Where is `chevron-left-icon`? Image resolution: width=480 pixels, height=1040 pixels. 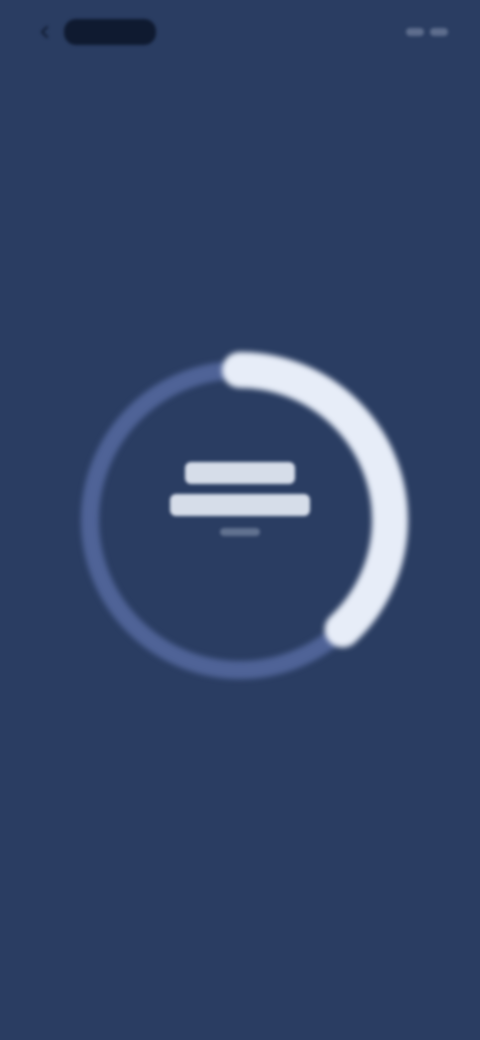
chevron-left-icon is located at coordinates (45, 32).